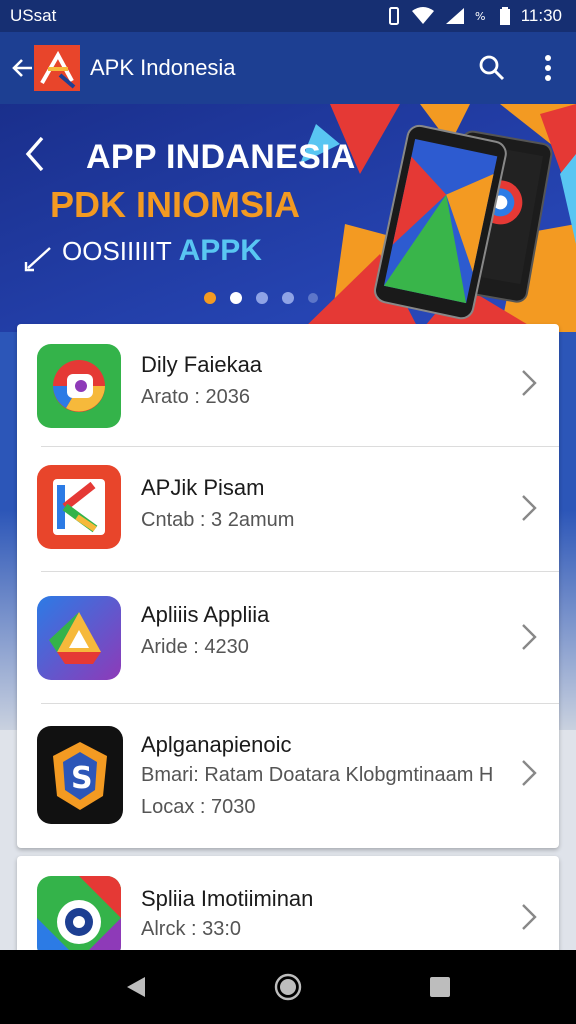  I want to click on apk-logo, so click(57, 68).